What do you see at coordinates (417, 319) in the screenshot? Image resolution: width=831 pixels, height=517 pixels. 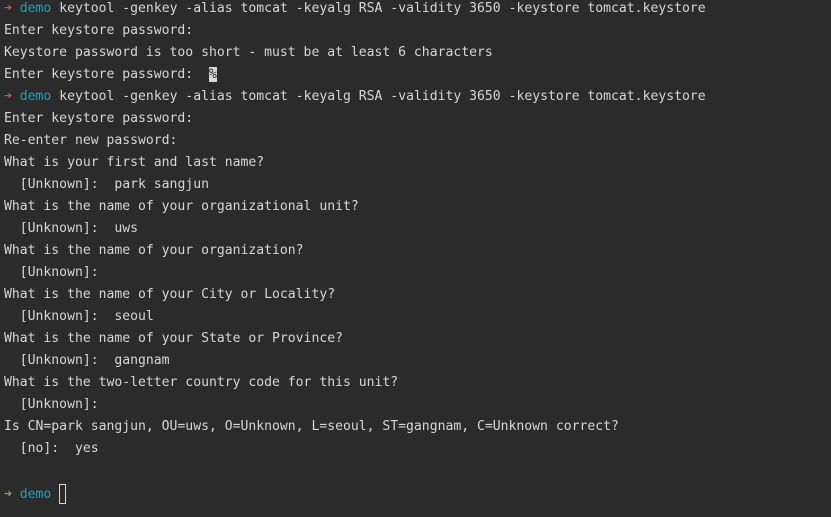 I see `answer-line: [Unknown]: seoul` at bounding box center [417, 319].